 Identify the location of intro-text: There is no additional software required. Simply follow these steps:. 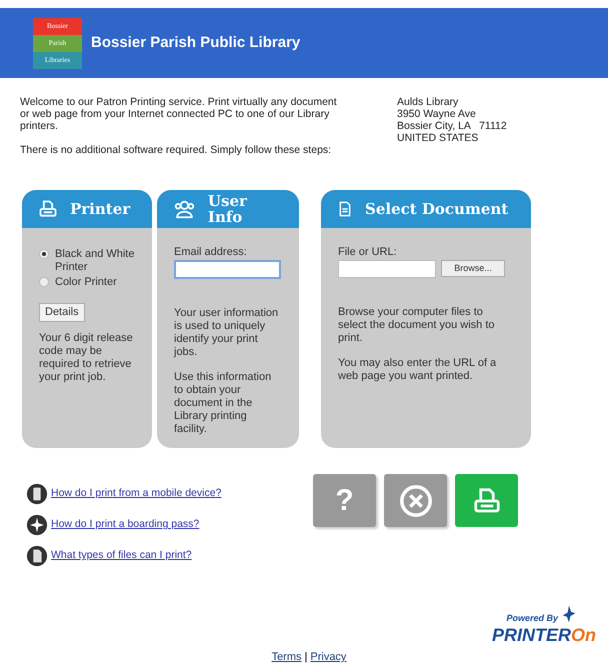
(176, 150).